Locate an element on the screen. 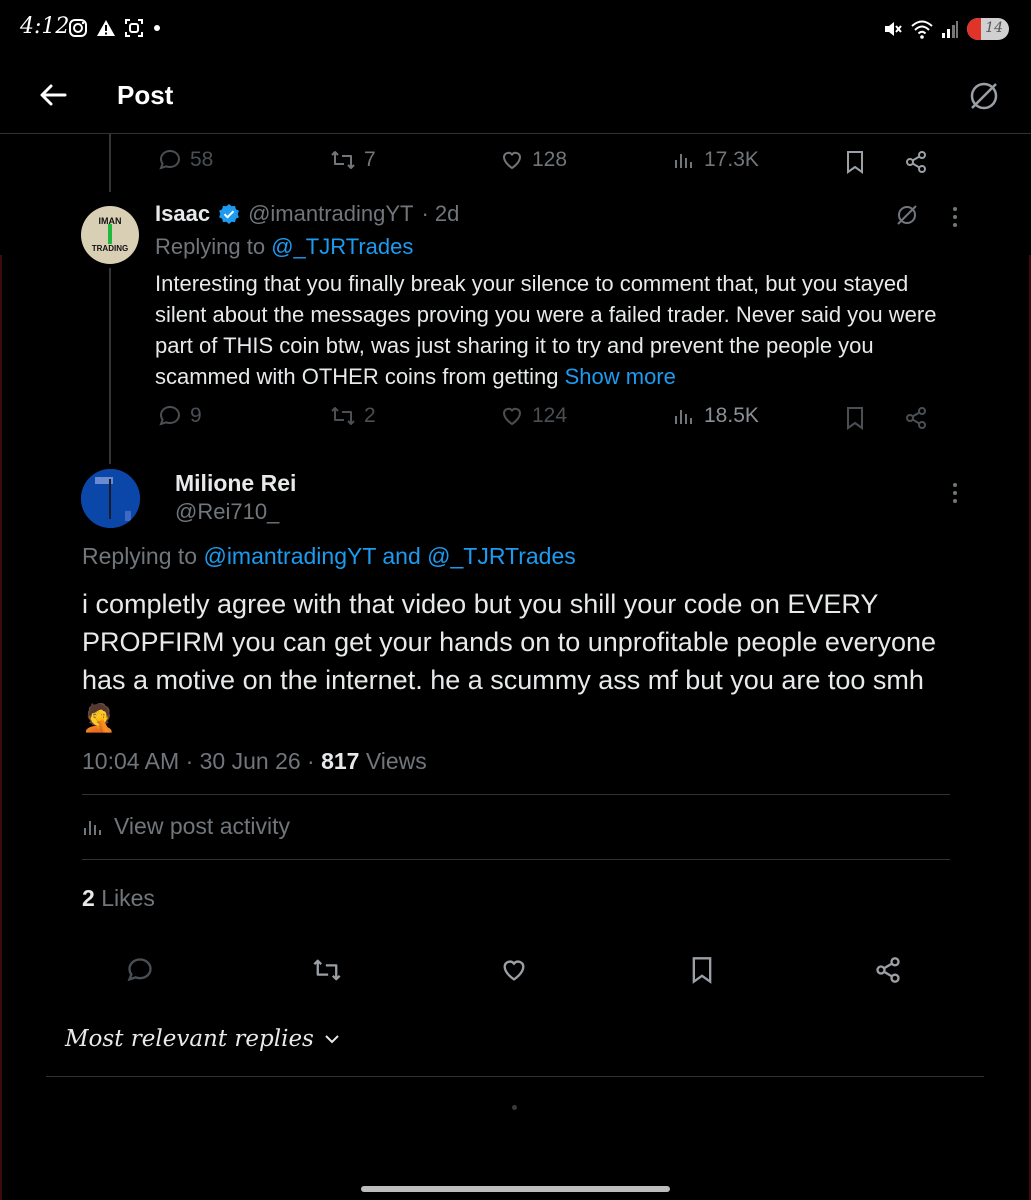 The width and height of the screenshot is (1031, 1200). view-post-activity: View post activity is located at coordinates (186, 826).